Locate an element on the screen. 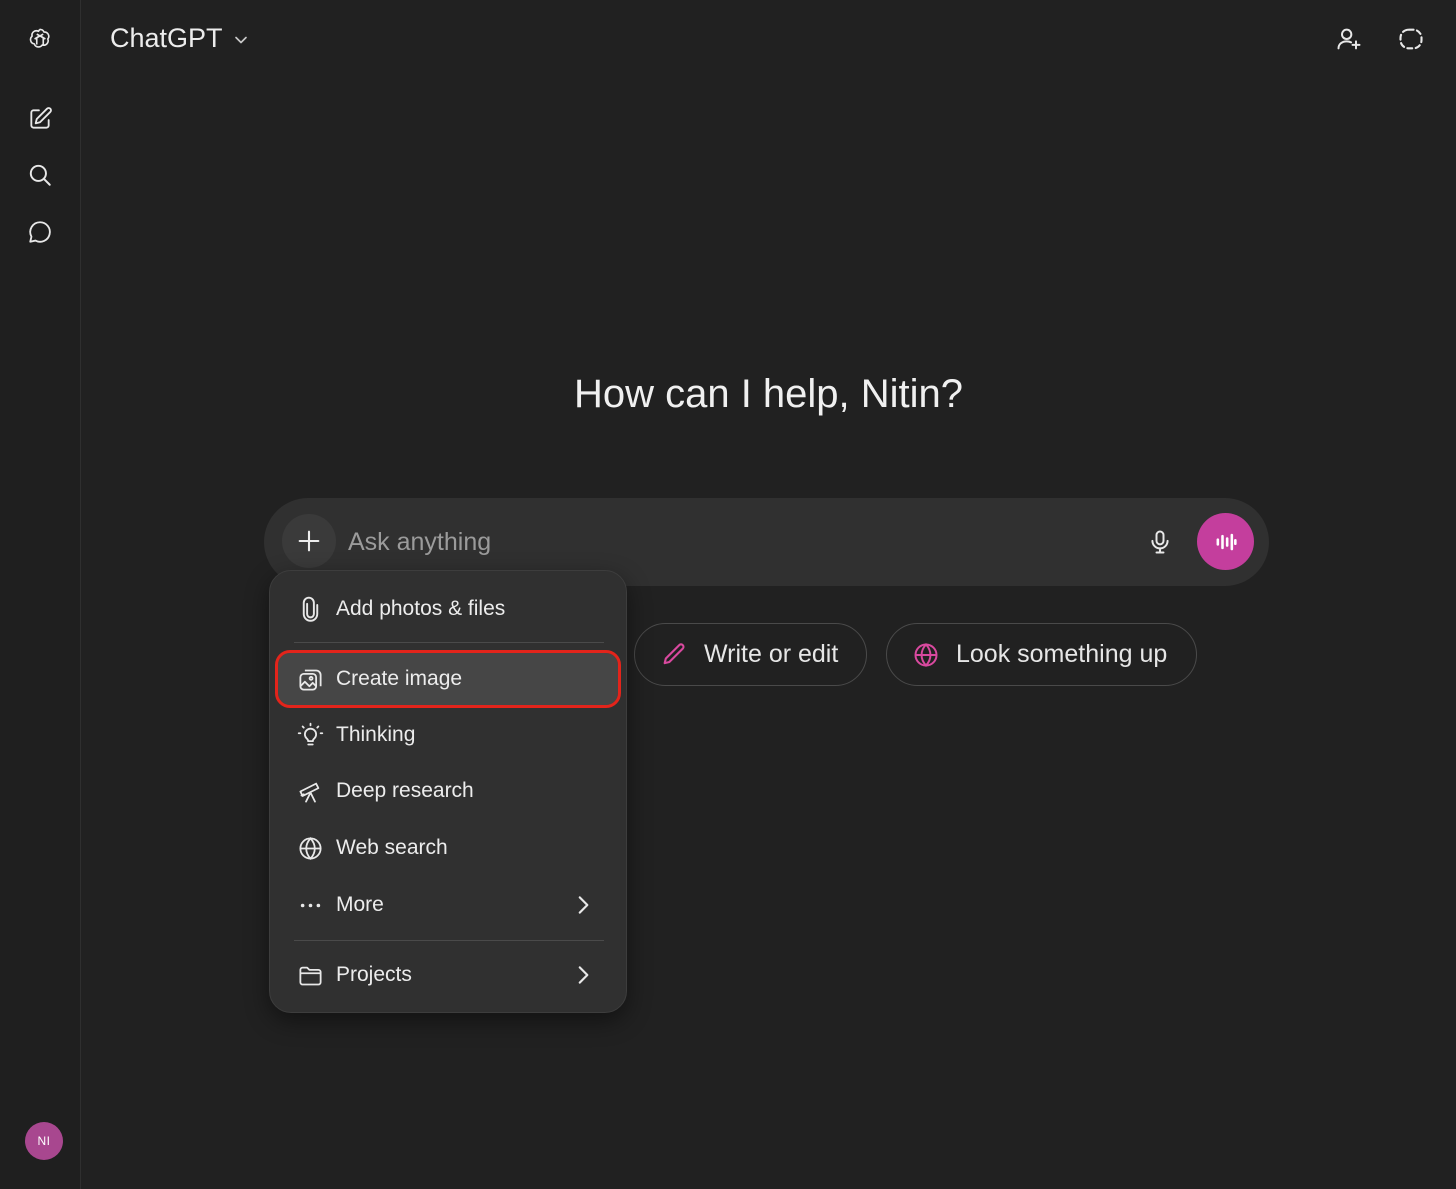 The image size is (1456, 1189). menu-item-label: Deep research is located at coordinates (405, 790).